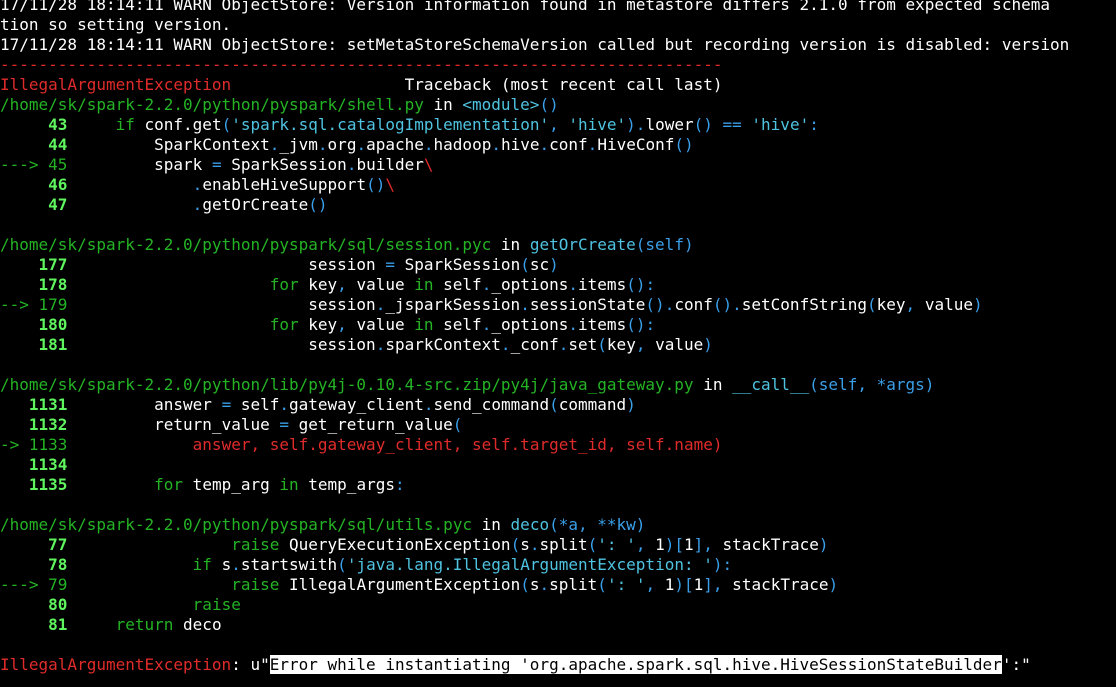  Describe the element at coordinates (616, 544) in the screenshot. I see `terminal-text: '` at that location.